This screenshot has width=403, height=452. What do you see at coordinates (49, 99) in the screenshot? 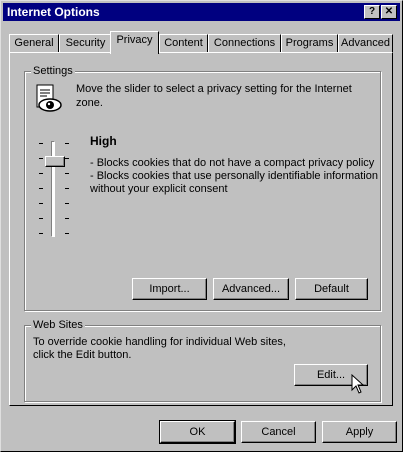
I see `privacy-eye-icon` at bounding box center [49, 99].